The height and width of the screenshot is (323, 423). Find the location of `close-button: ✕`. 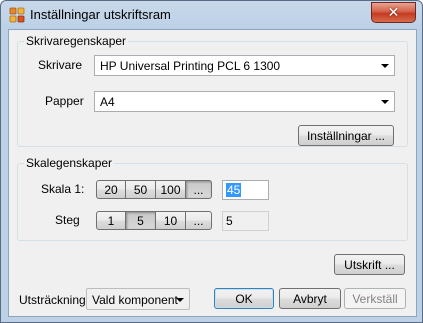

close-button: ✕ is located at coordinates (393, 12).